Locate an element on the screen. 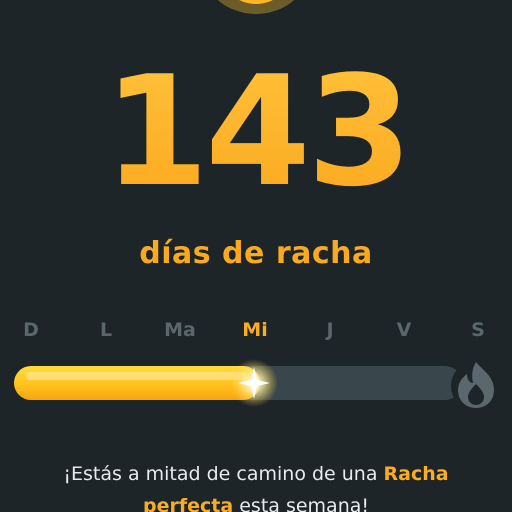 The image size is (512, 512). day-label: J is located at coordinates (330, 330).